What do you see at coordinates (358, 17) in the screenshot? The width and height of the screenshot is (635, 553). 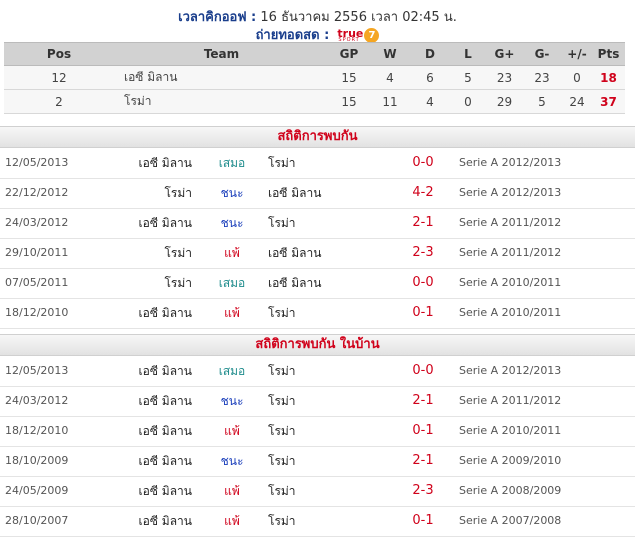 I see `kickoff-time: 16 ธันวาคม 2556 เวลา 02:45 น.` at bounding box center [358, 17].